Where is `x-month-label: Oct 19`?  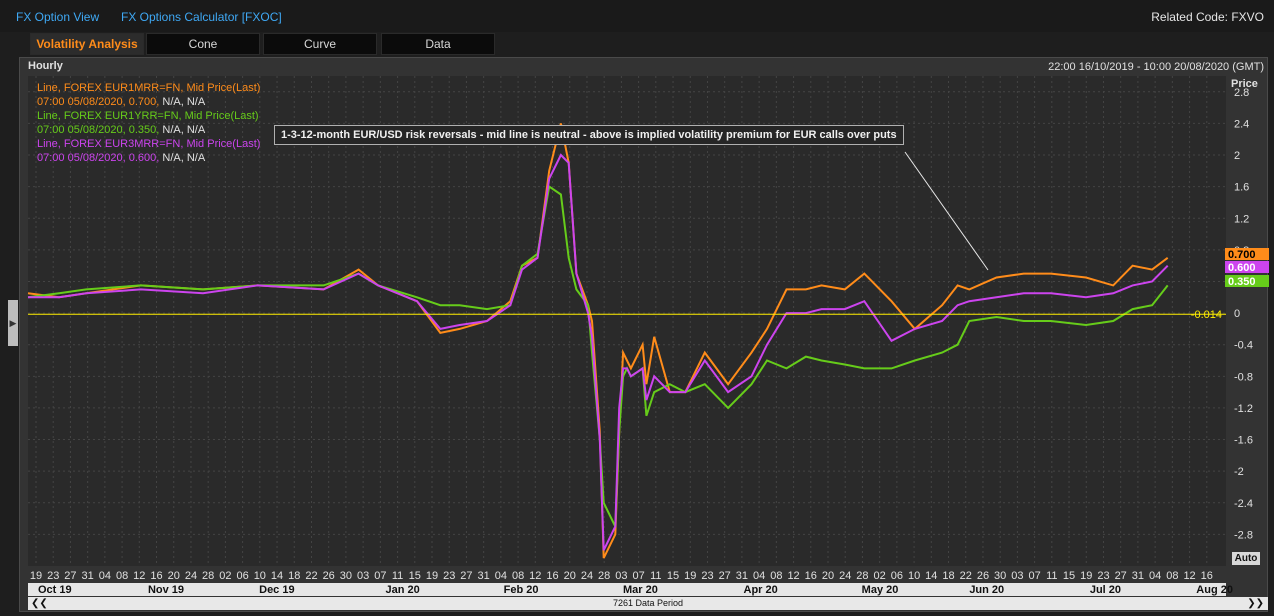 x-month-label: Oct 19 is located at coordinates (55, 590).